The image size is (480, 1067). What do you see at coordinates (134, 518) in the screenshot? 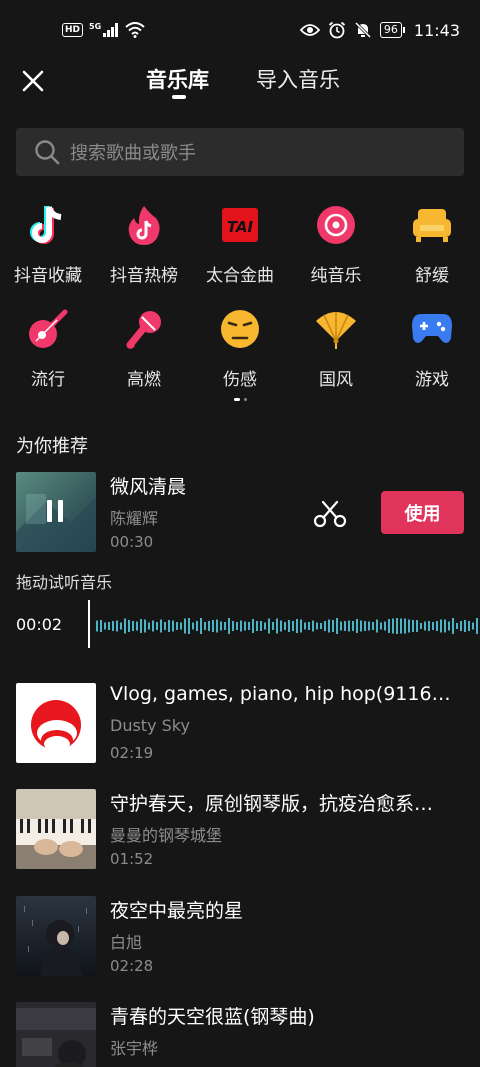
I see `song-artist: 陈耀辉` at bounding box center [134, 518].